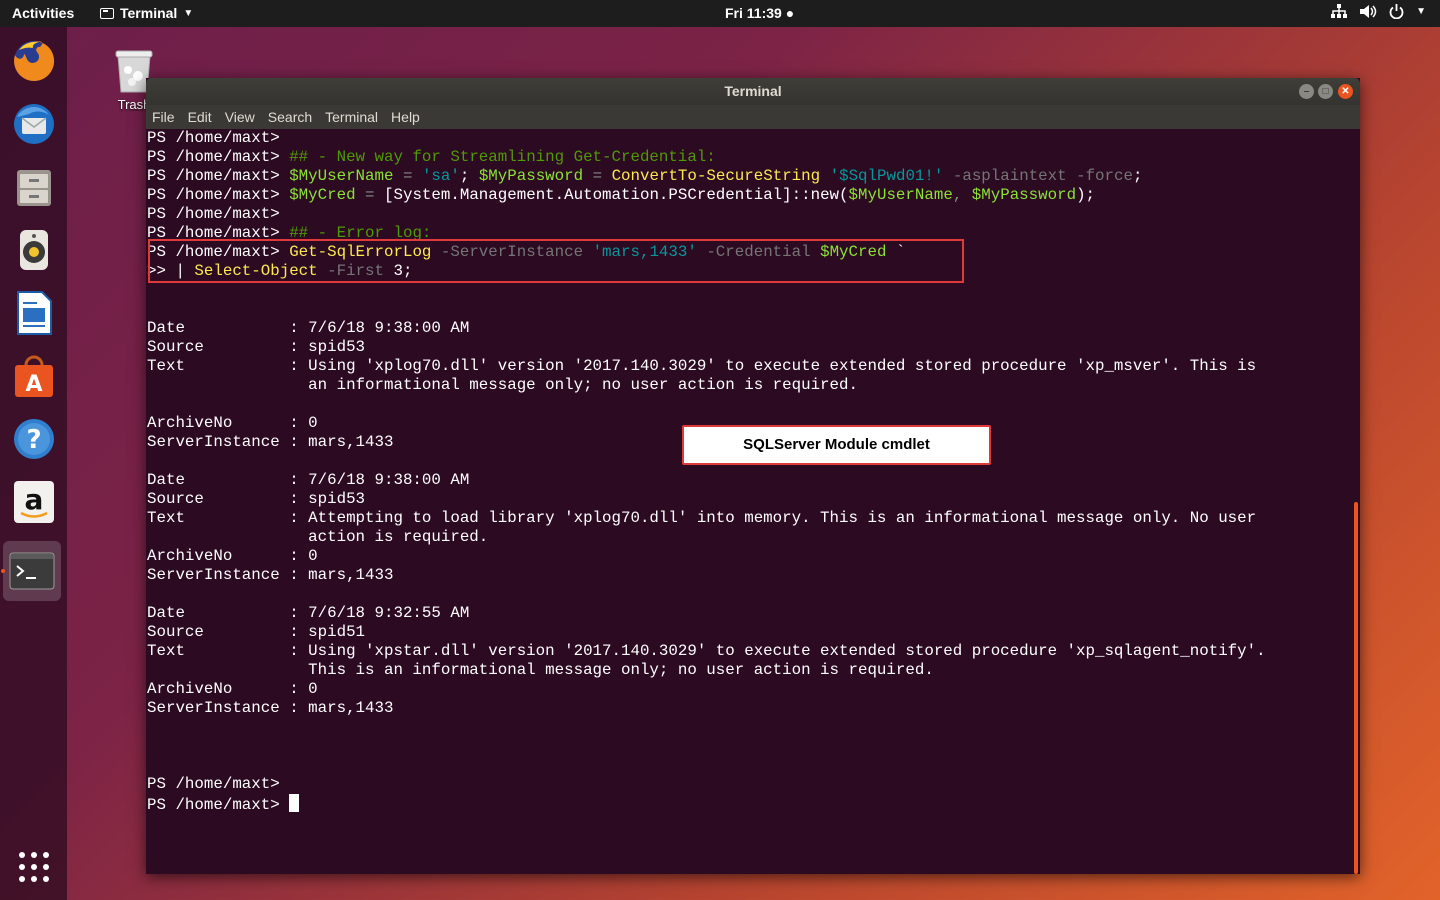  I want to click on dock-thunderbird, so click(33, 123).